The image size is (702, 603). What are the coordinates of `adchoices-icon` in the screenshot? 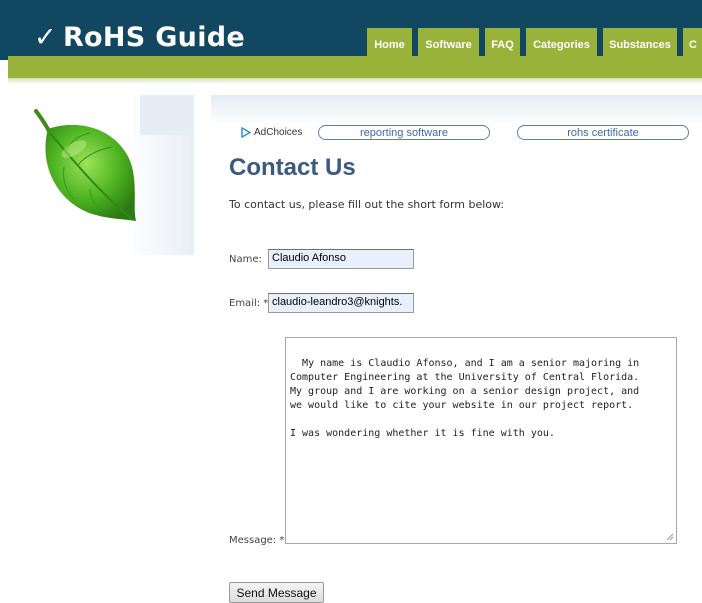 It's located at (246, 132).